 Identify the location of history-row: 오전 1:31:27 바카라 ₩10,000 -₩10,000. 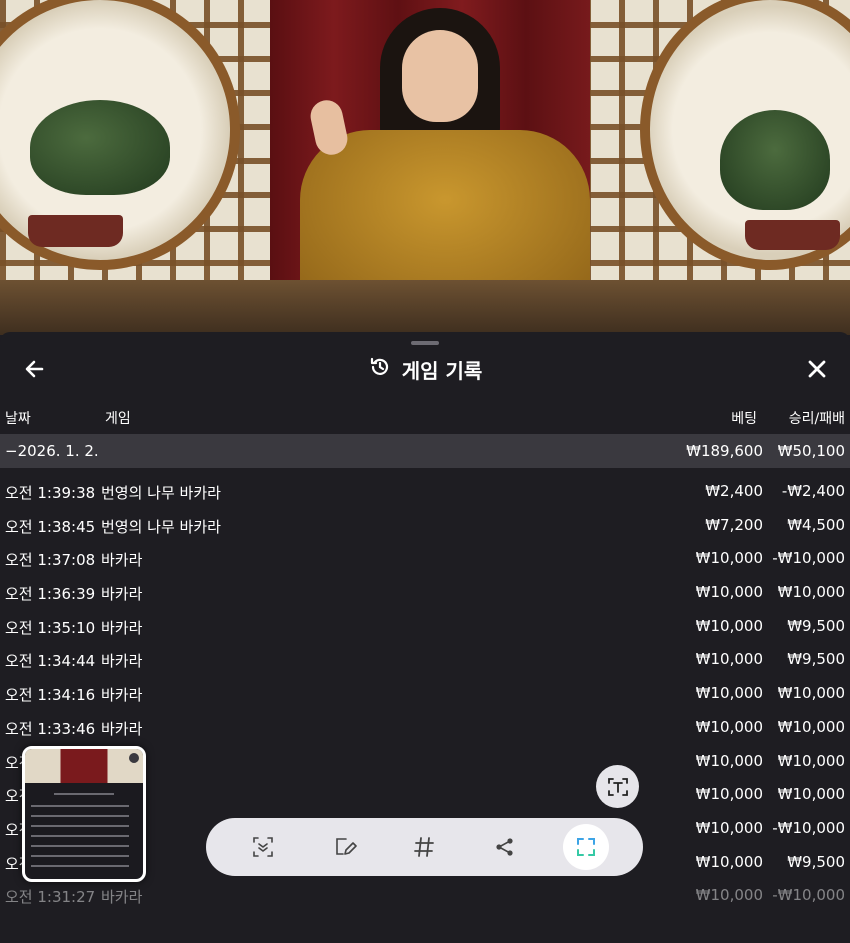
(425, 896).